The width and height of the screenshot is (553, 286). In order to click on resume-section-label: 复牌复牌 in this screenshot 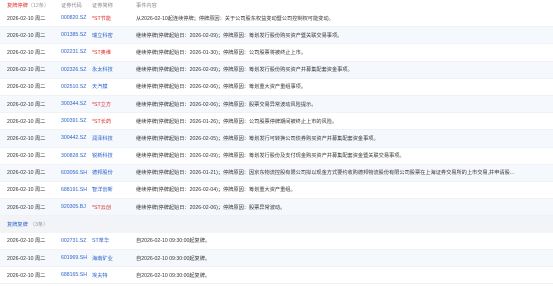, I will do `click(17, 225)`.